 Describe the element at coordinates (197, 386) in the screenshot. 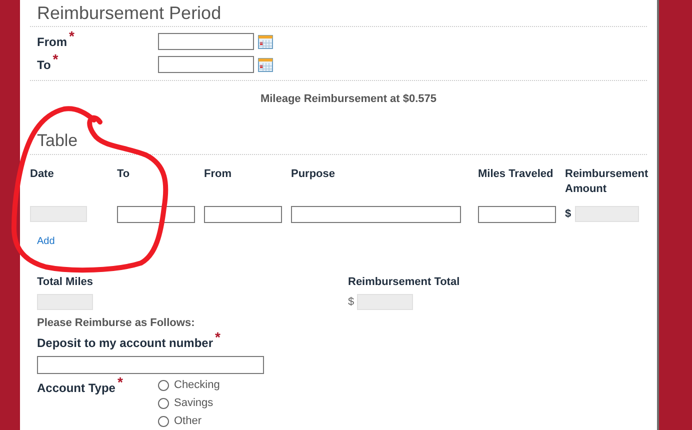

I see `radio-label: Checking` at that location.